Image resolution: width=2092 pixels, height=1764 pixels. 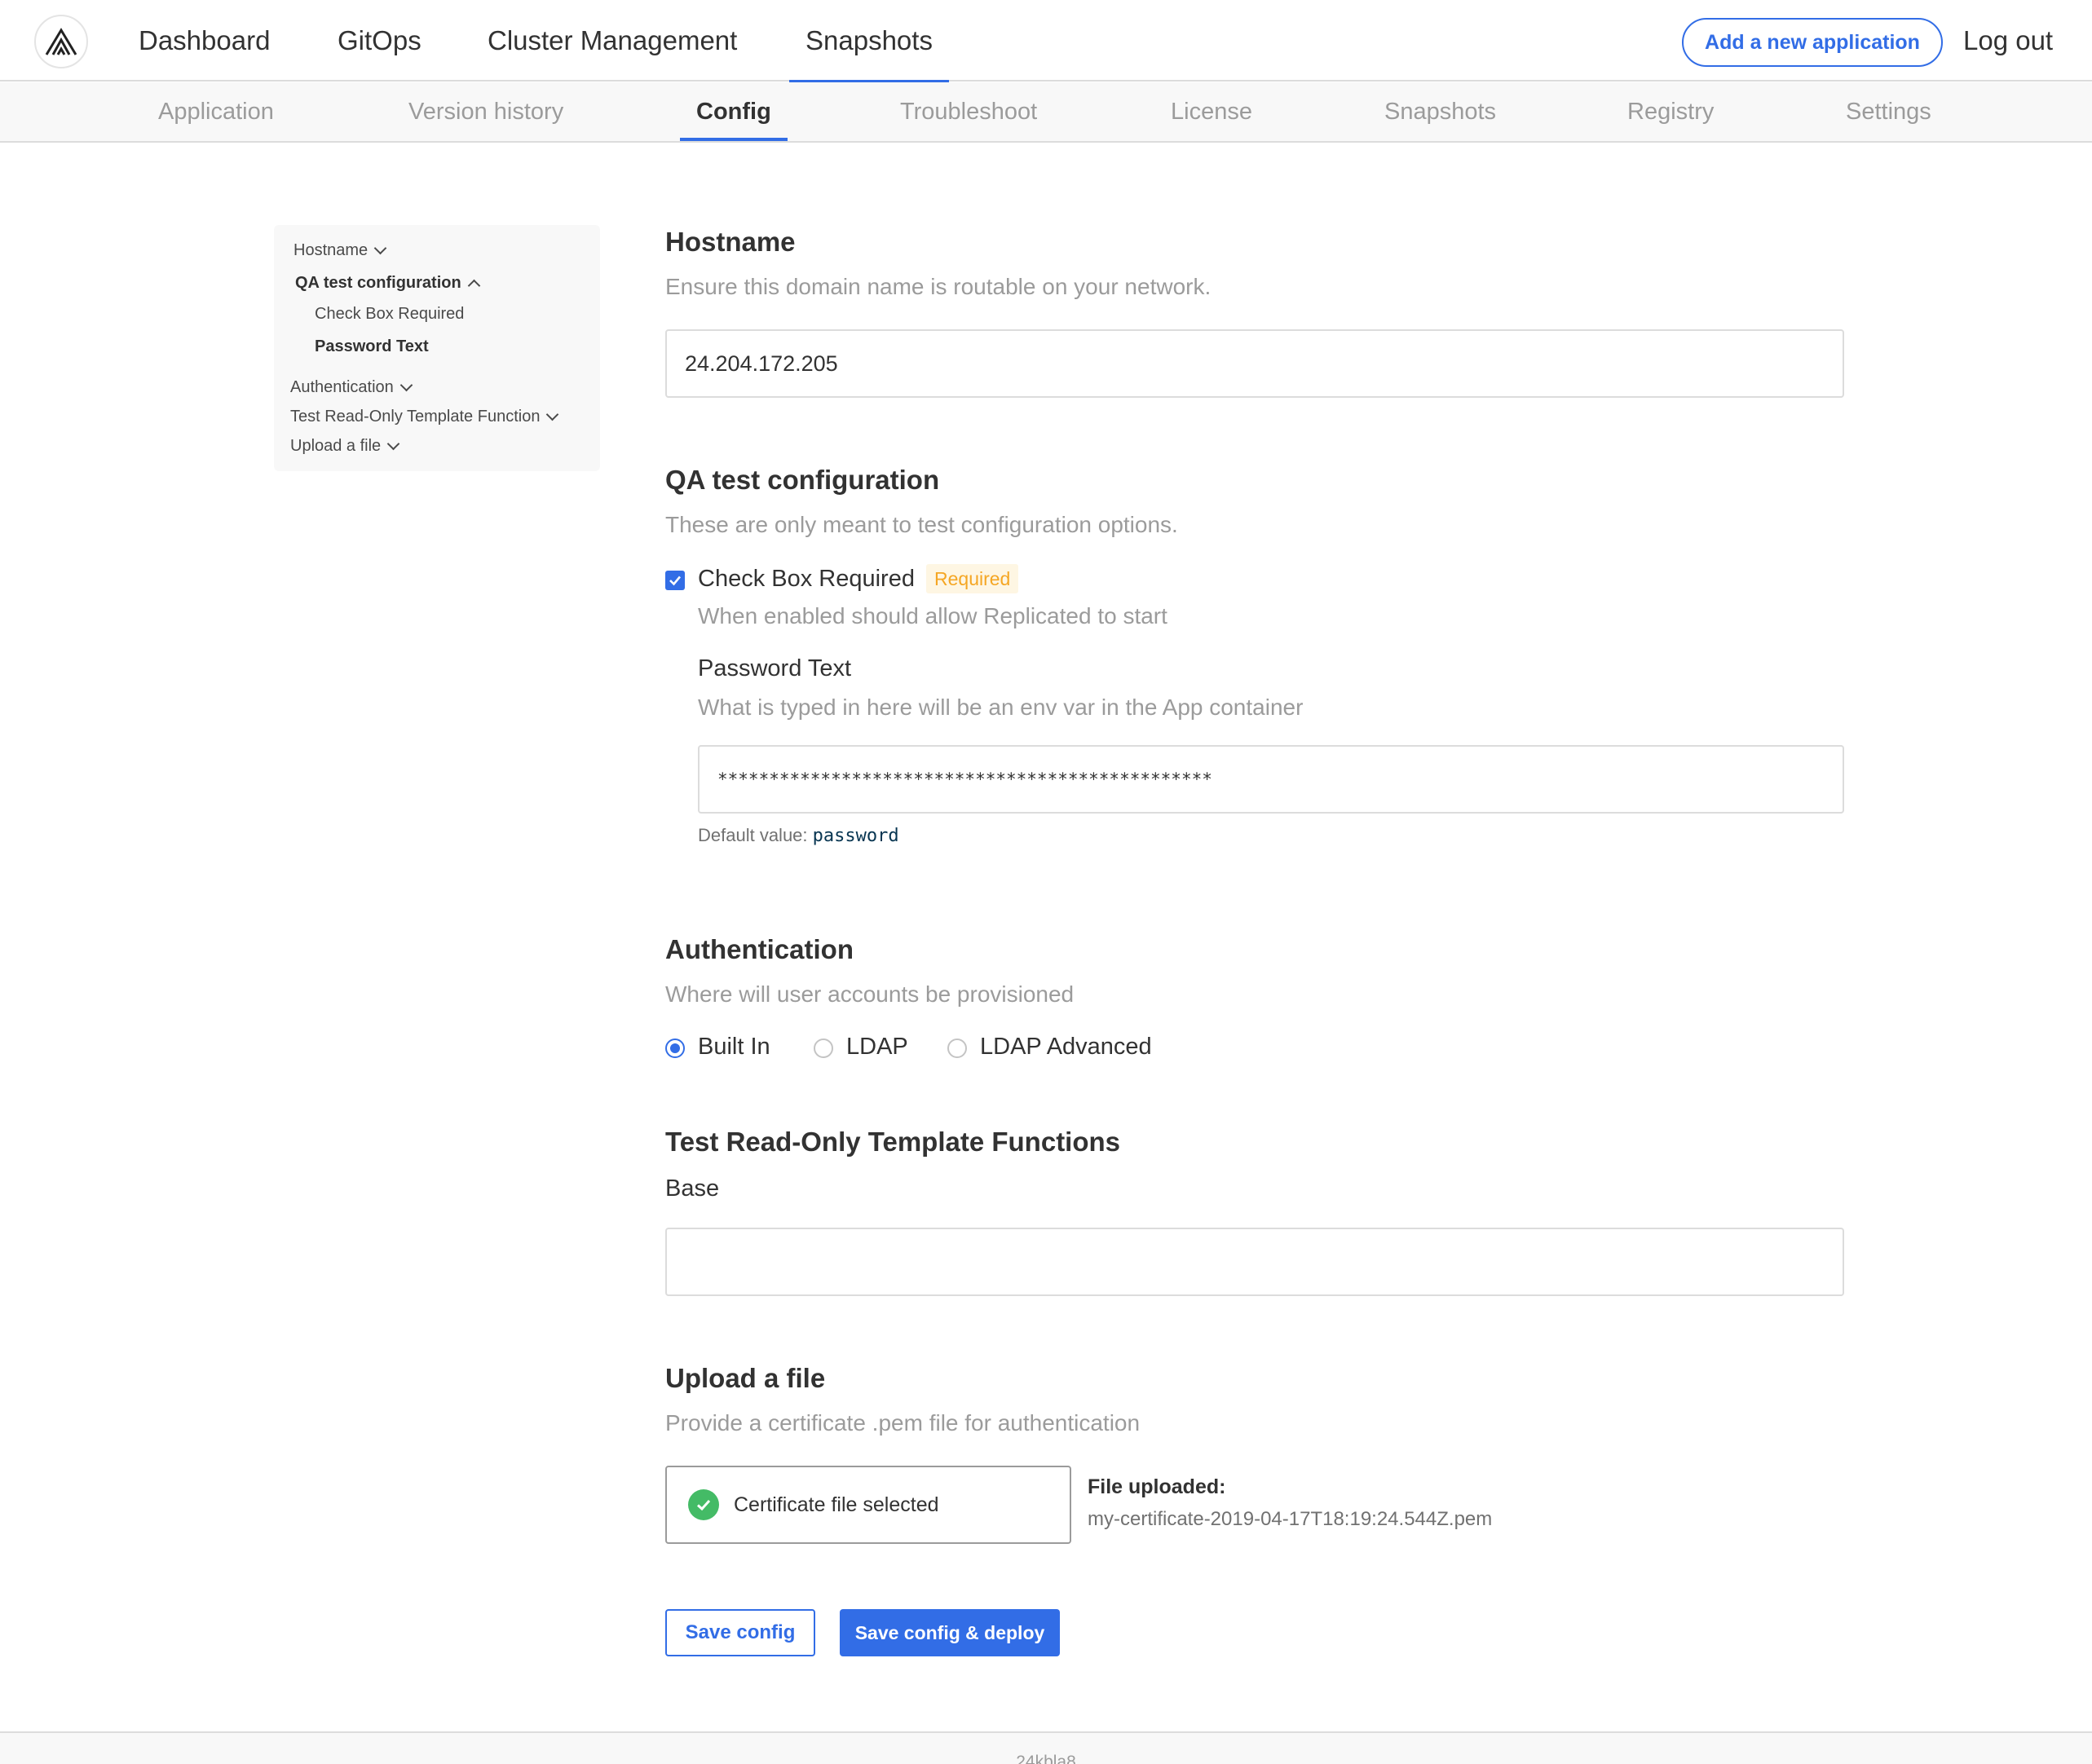 What do you see at coordinates (2008, 41) in the screenshot?
I see `logout-link: Log out` at bounding box center [2008, 41].